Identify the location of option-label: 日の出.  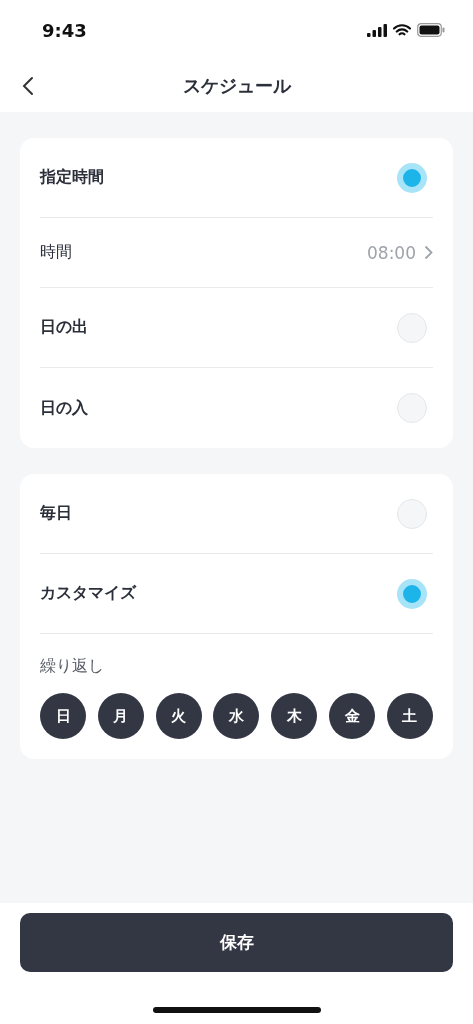
(64, 327).